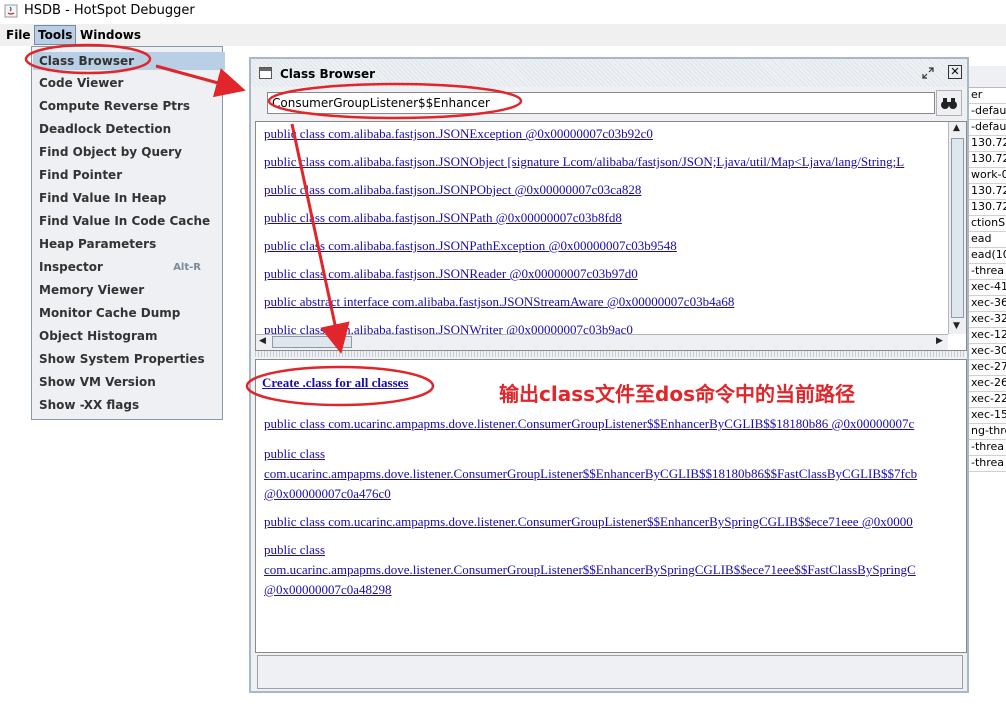 This screenshot has height=708, width=1006. Describe the element at coordinates (81, 83) in the screenshot. I see `menu-item-code-viewer: Code Viewer` at that location.